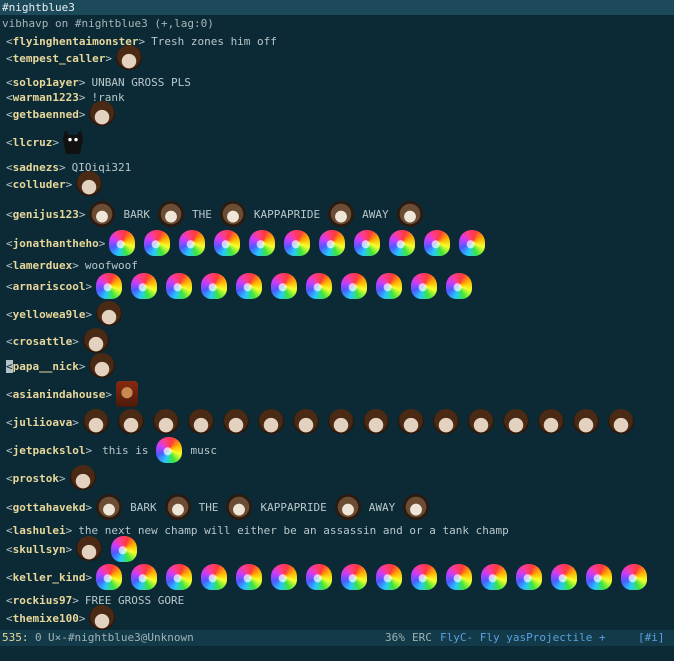 Image resolution: width=674 pixels, height=661 pixels. Describe the element at coordinates (42, 341) in the screenshot. I see `message-nick: <crosattle>` at that location.